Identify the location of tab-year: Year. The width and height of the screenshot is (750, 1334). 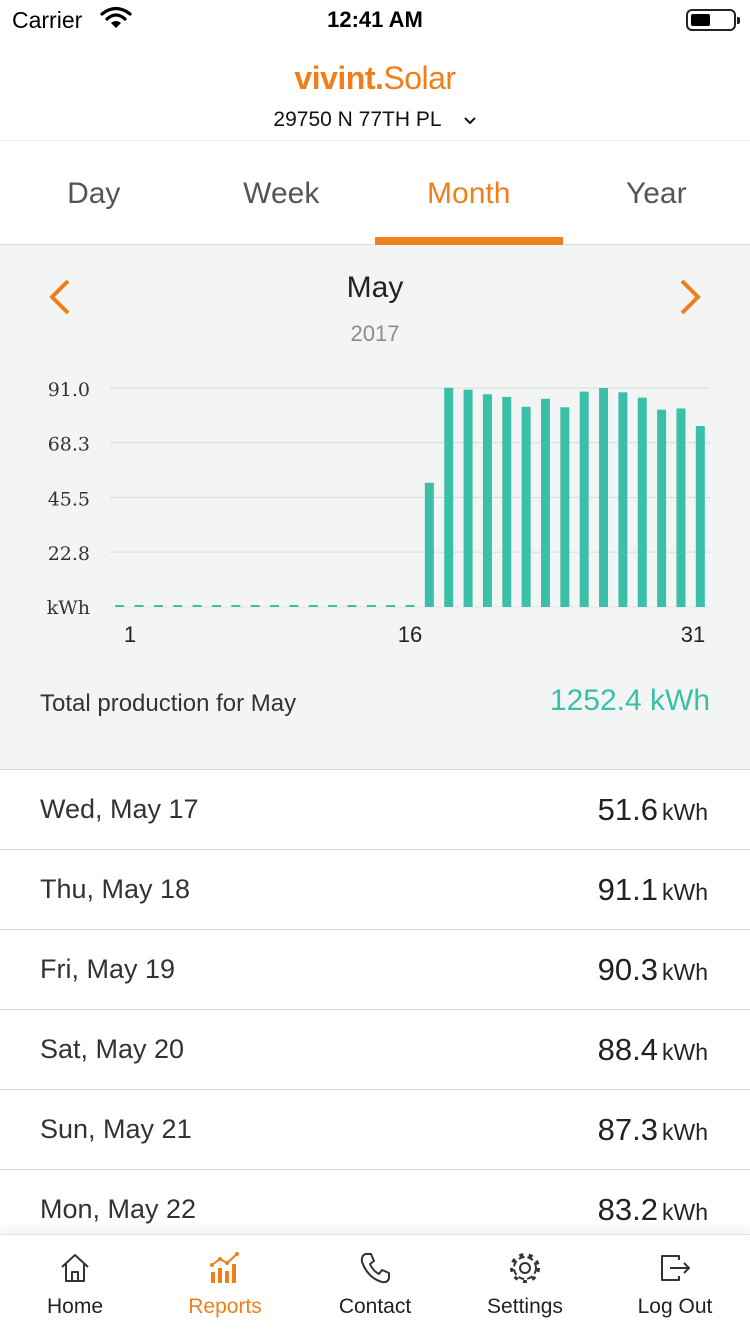
(656, 192).